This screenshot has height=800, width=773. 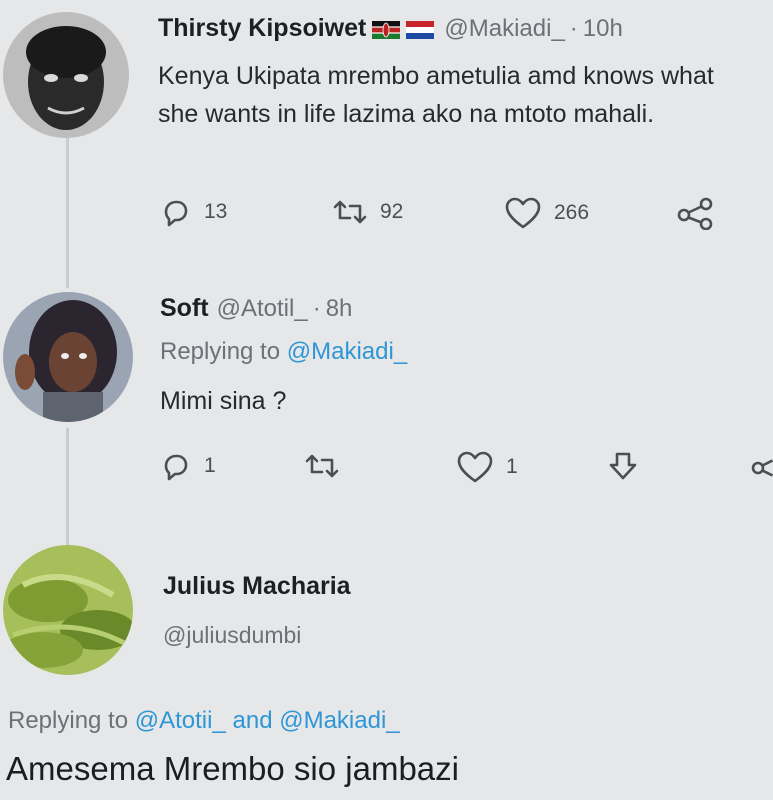 What do you see at coordinates (386, 29) in the screenshot?
I see `kenya-flag-icon` at bounding box center [386, 29].